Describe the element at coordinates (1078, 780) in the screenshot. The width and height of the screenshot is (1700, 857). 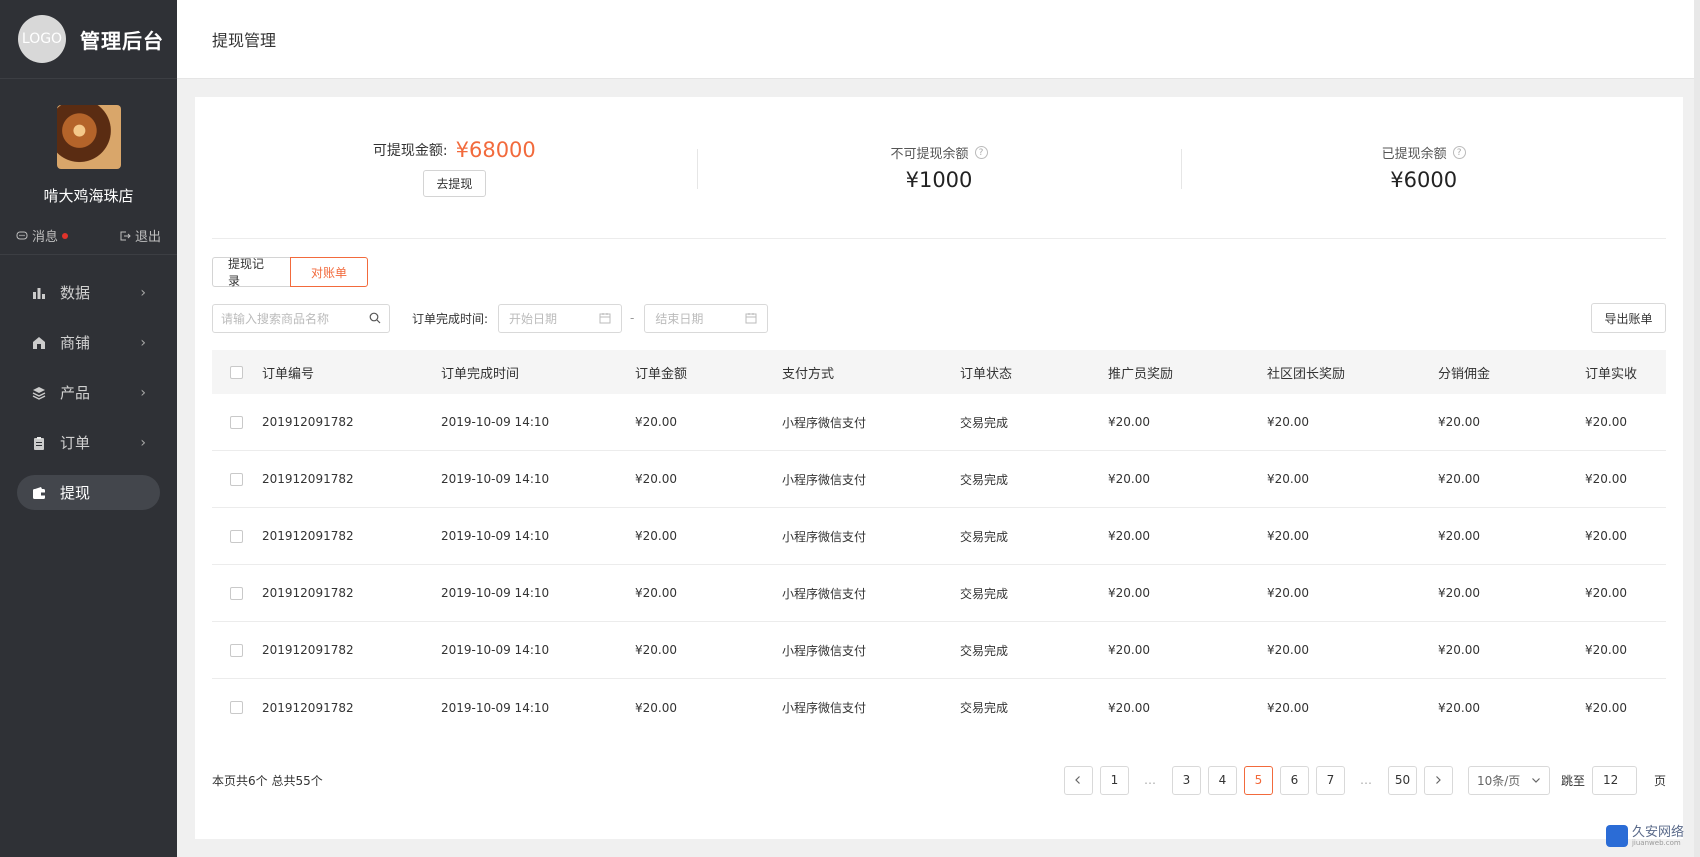
I see `prev-page-button` at that location.